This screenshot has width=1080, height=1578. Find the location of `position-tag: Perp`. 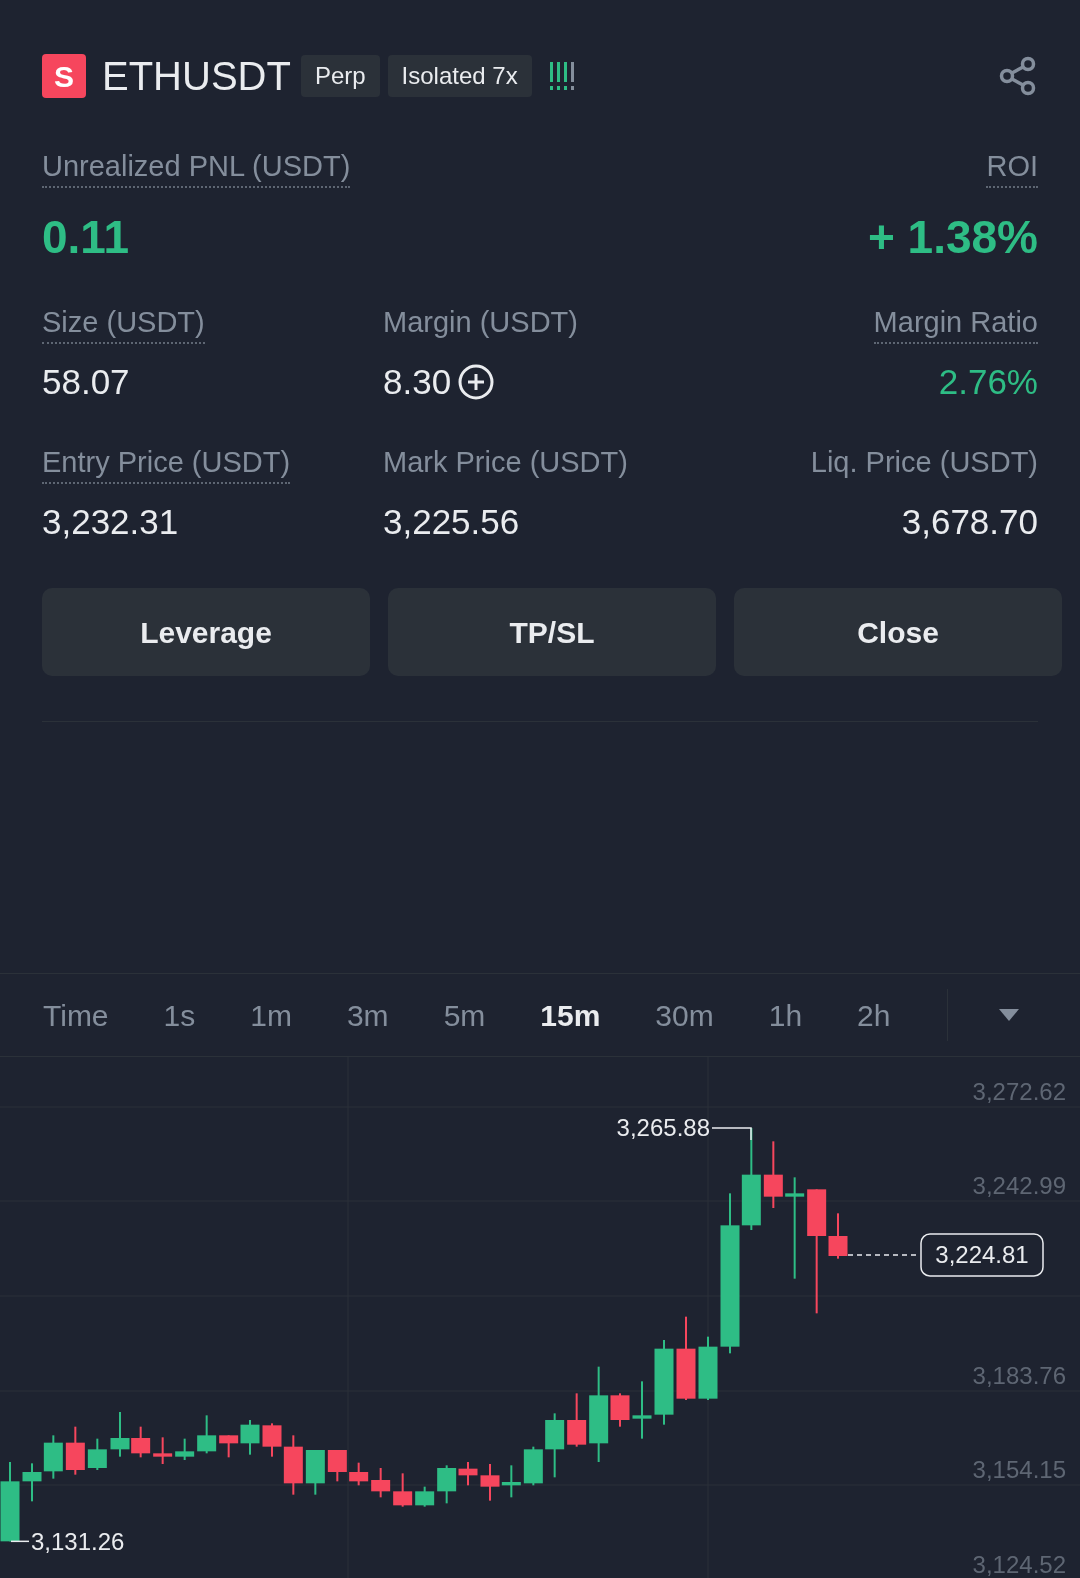

position-tag: Perp is located at coordinates (340, 76).